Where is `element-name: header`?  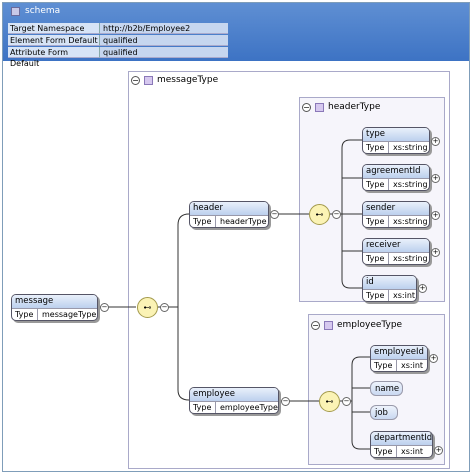
element-name: header is located at coordinates (229, 209).